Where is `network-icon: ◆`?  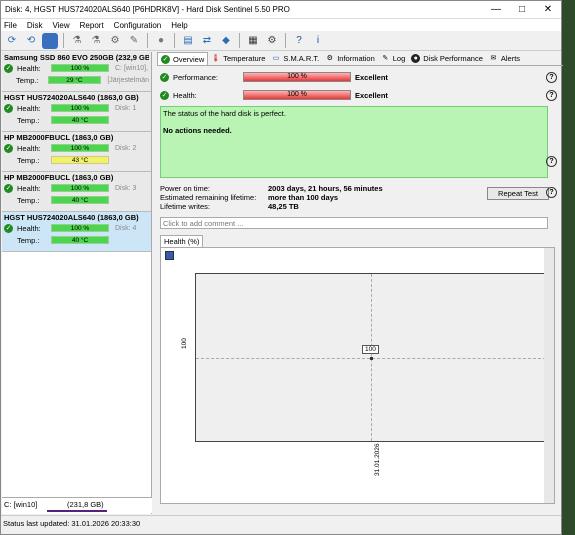
network-icon: ◆ is located at coordinates (226, 41).